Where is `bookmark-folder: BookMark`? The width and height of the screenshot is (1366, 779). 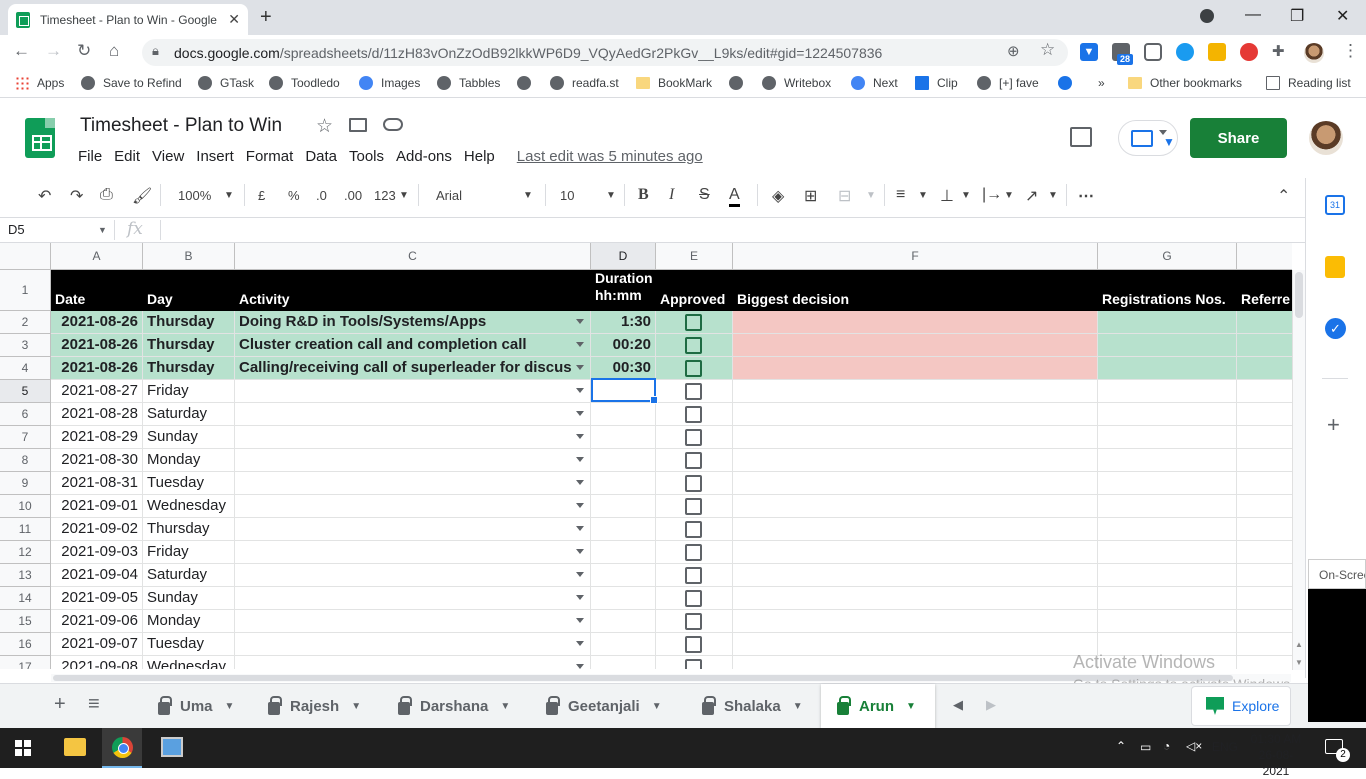 bookmark-folder: BookMark is located at coordinates (674, 83).